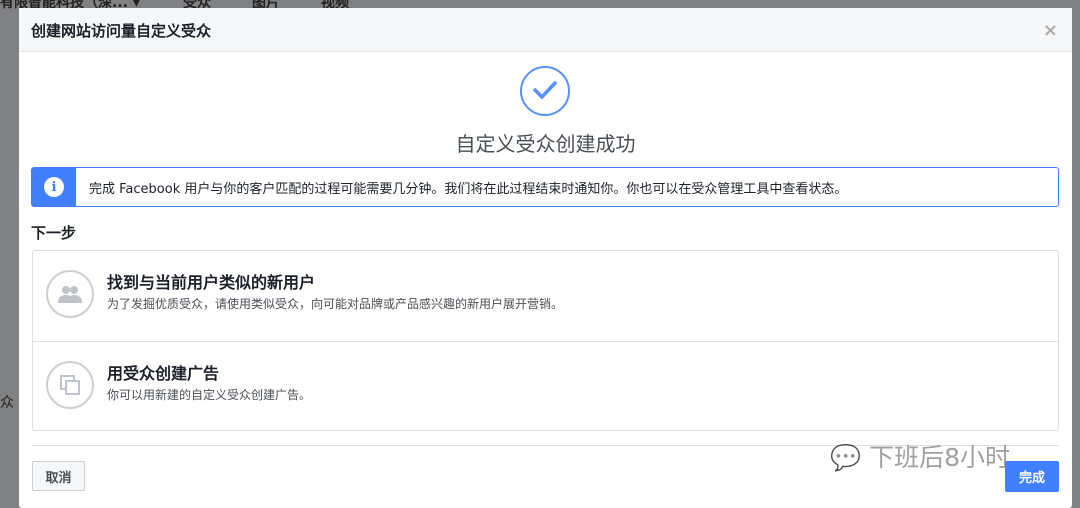 Image resolution: width=1080 pixels, height=508 pixels. I want to click on watermark-text: 下班后8小时, so click(939, 457).